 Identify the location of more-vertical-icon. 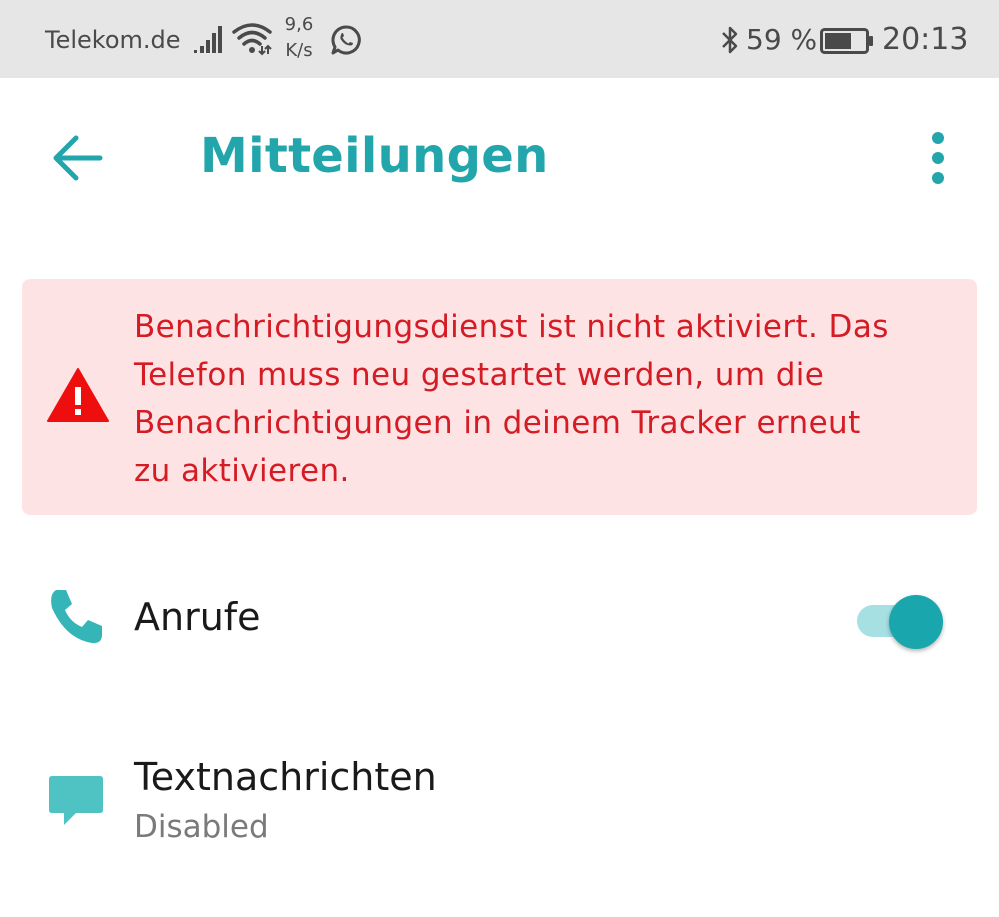
(938, 158).